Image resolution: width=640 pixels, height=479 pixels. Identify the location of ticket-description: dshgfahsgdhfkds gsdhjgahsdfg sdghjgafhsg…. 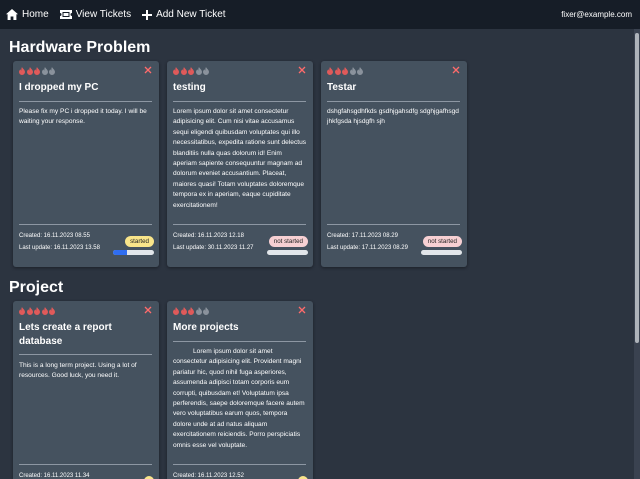
(393, 117).